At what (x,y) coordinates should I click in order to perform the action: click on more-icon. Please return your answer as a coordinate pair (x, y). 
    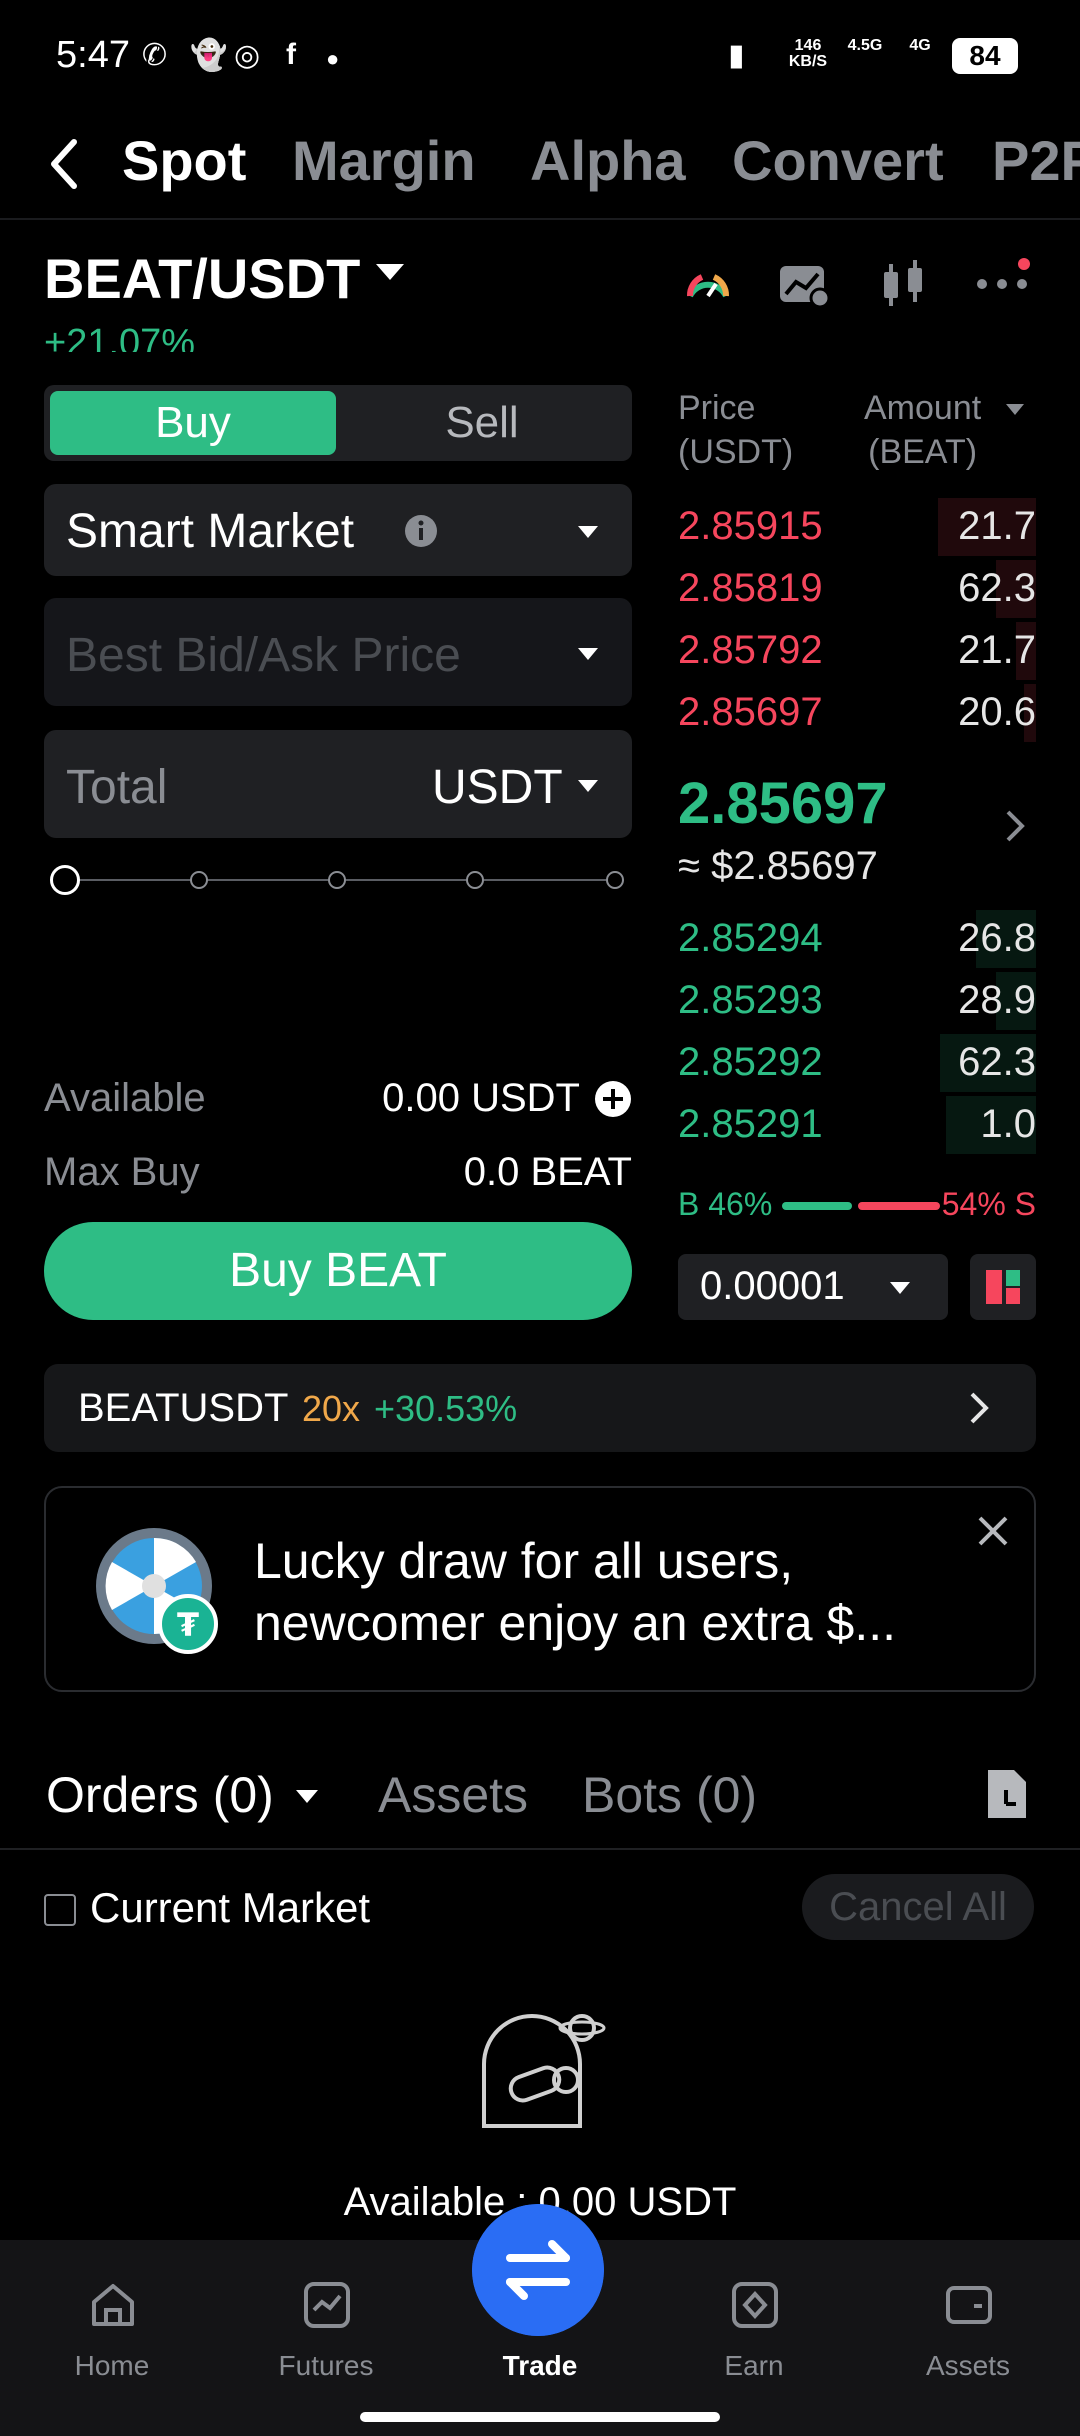
    Looking at the image, I should click on (1002, 284).